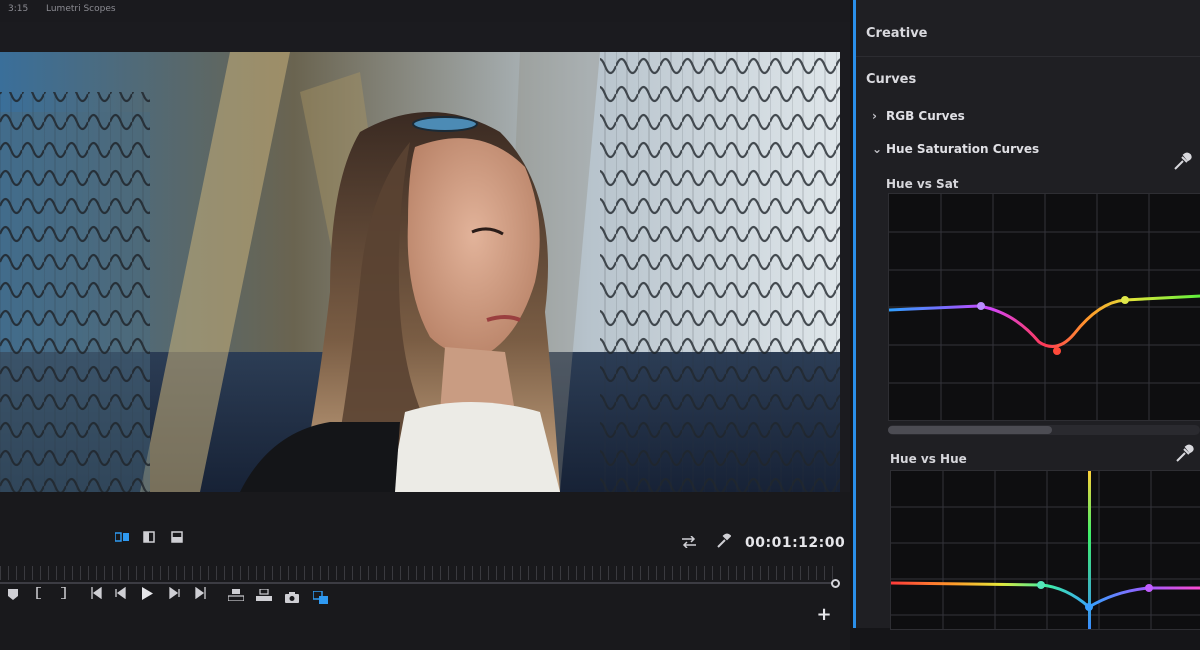 The width and height of the screenshot is (1200, 650). I want to click on hue-sat-curves-toggle: ⌄ Hue Saturation Curves, so click(955, 149).